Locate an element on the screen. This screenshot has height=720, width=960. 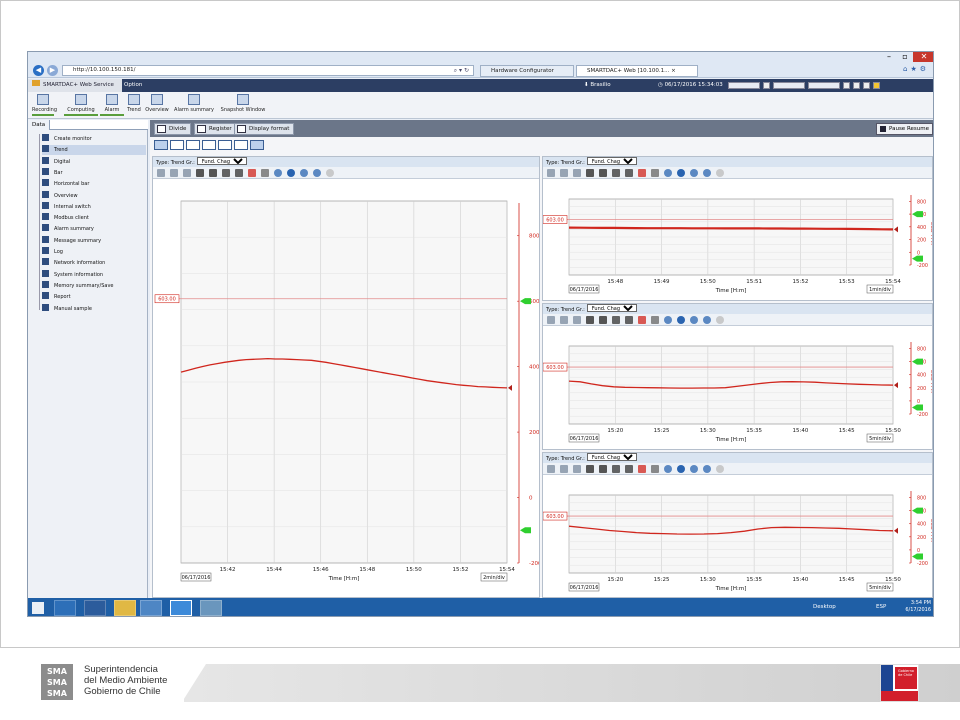
toolbar-computing-button: Computing is located at coordinates (81, 105).